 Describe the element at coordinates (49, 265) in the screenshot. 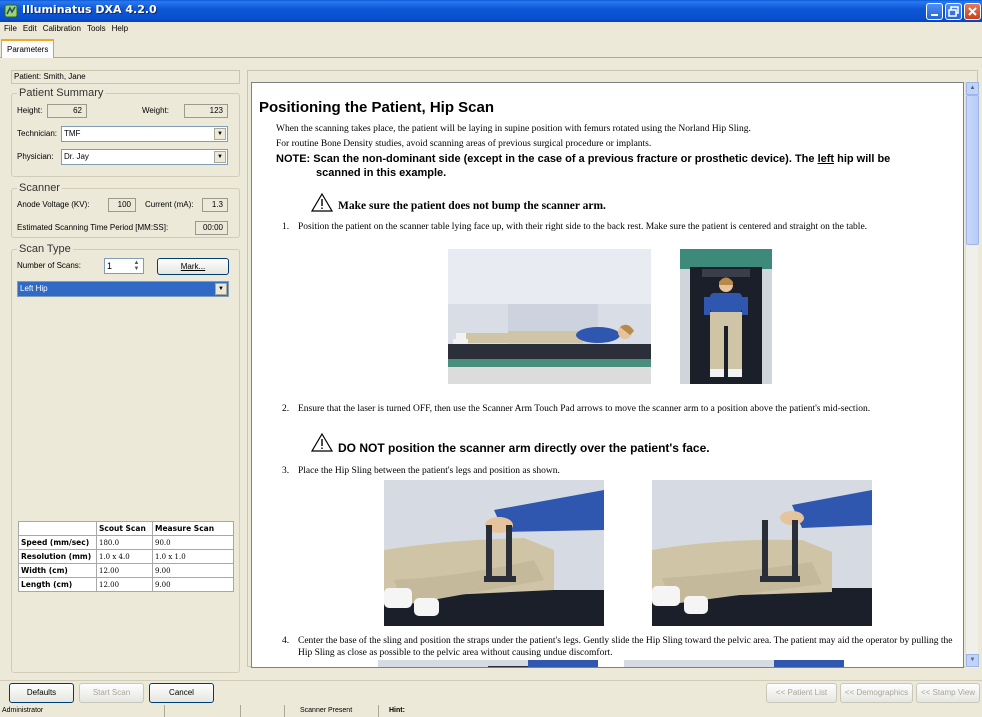

I see `num-scans-label: Number of Scans:` at that location.